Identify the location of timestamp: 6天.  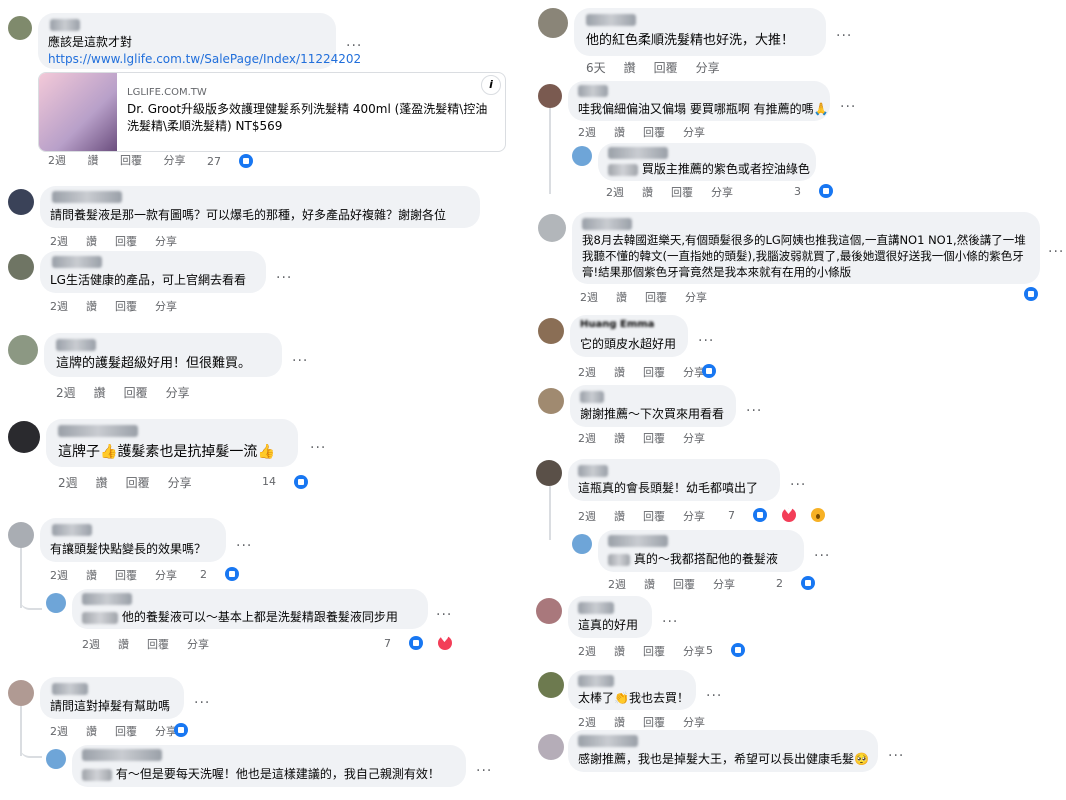
(596, 68).